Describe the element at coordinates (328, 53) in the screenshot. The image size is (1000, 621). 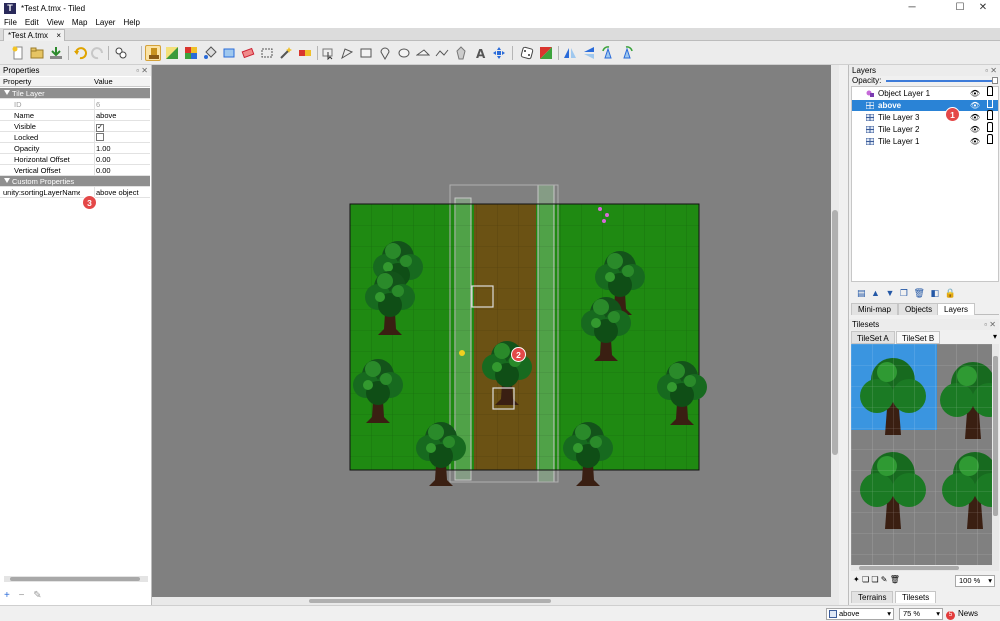
I see `select-objects-icon` at that location.